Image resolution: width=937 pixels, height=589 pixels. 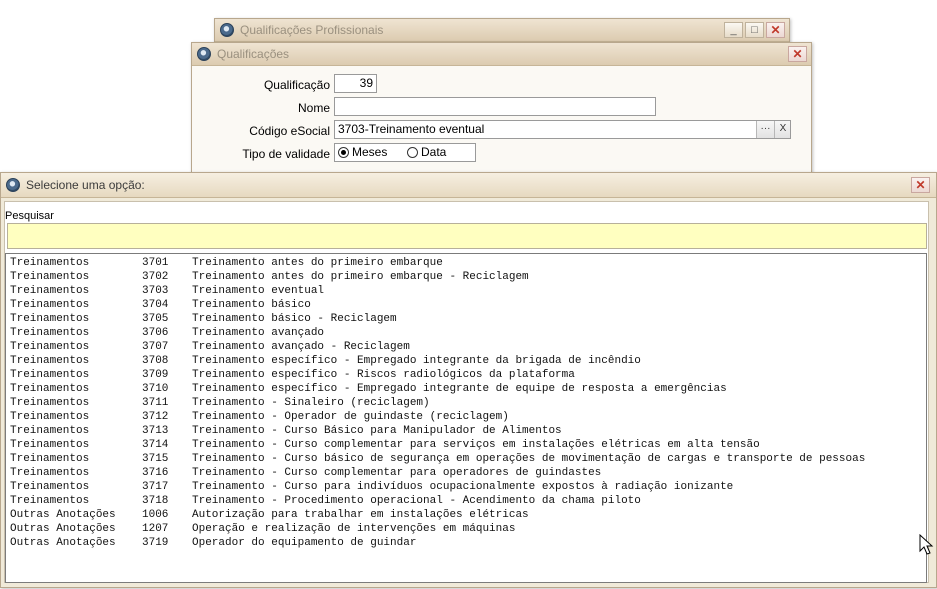 I want to click on list-item: Treinamentos 3706 Treinamento avançado, so click(x=466, y=333).